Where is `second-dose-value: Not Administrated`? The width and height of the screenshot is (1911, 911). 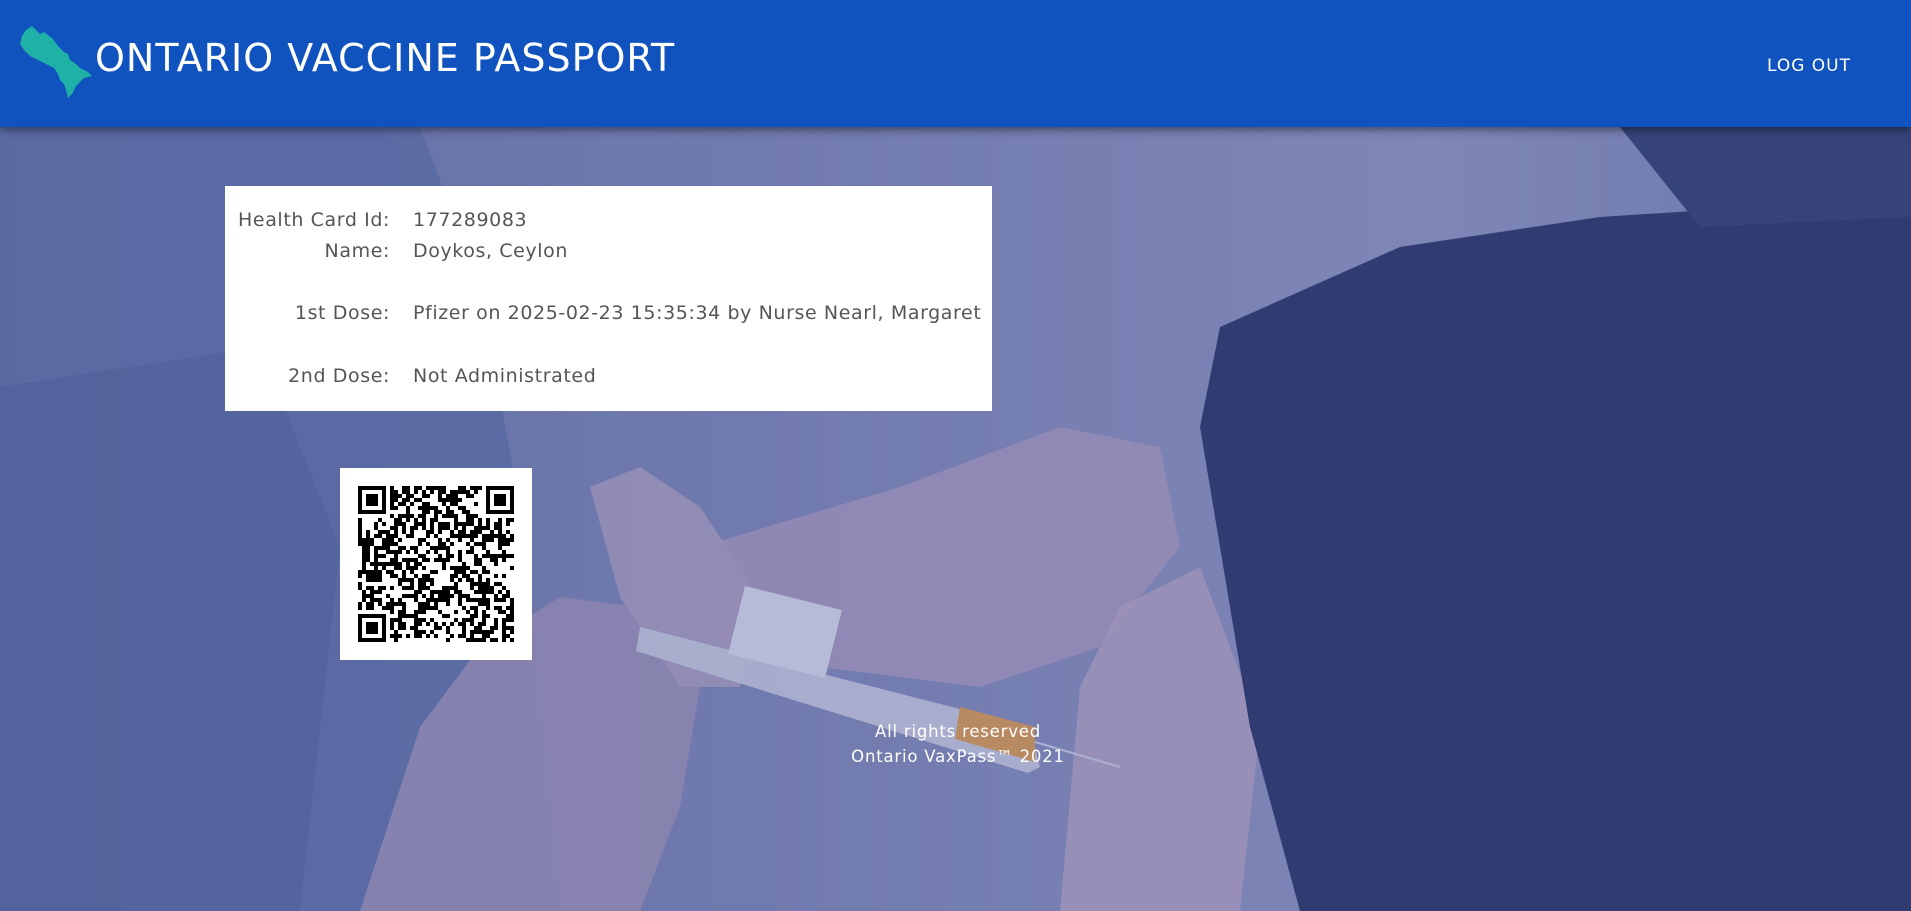
second-dose-value: Not Administrated is located at coordinates (505, 376).